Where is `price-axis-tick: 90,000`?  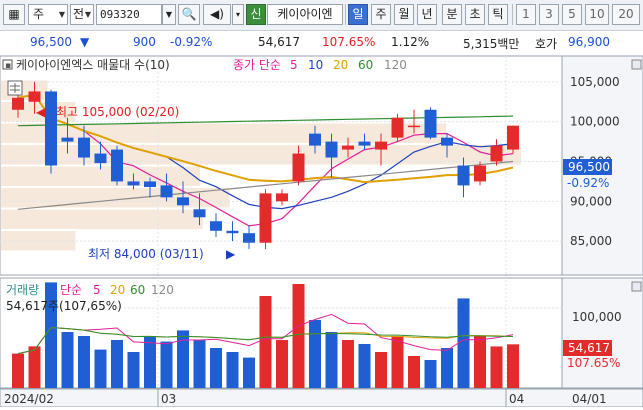 price-axis-tick: 90,000 is located at coordinates (591, 201).